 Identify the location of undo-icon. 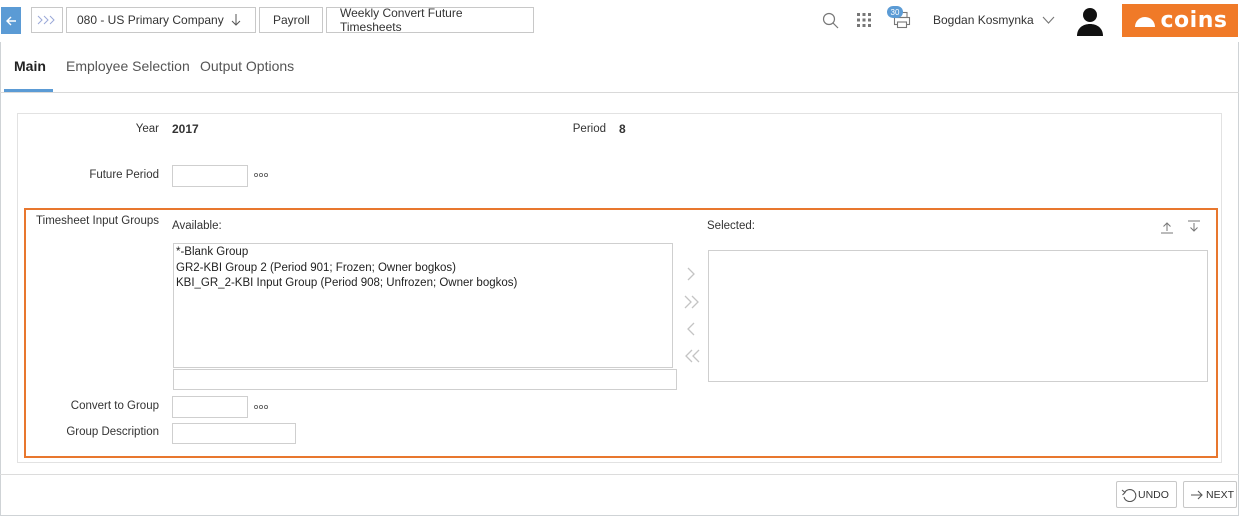
(1129, 495).